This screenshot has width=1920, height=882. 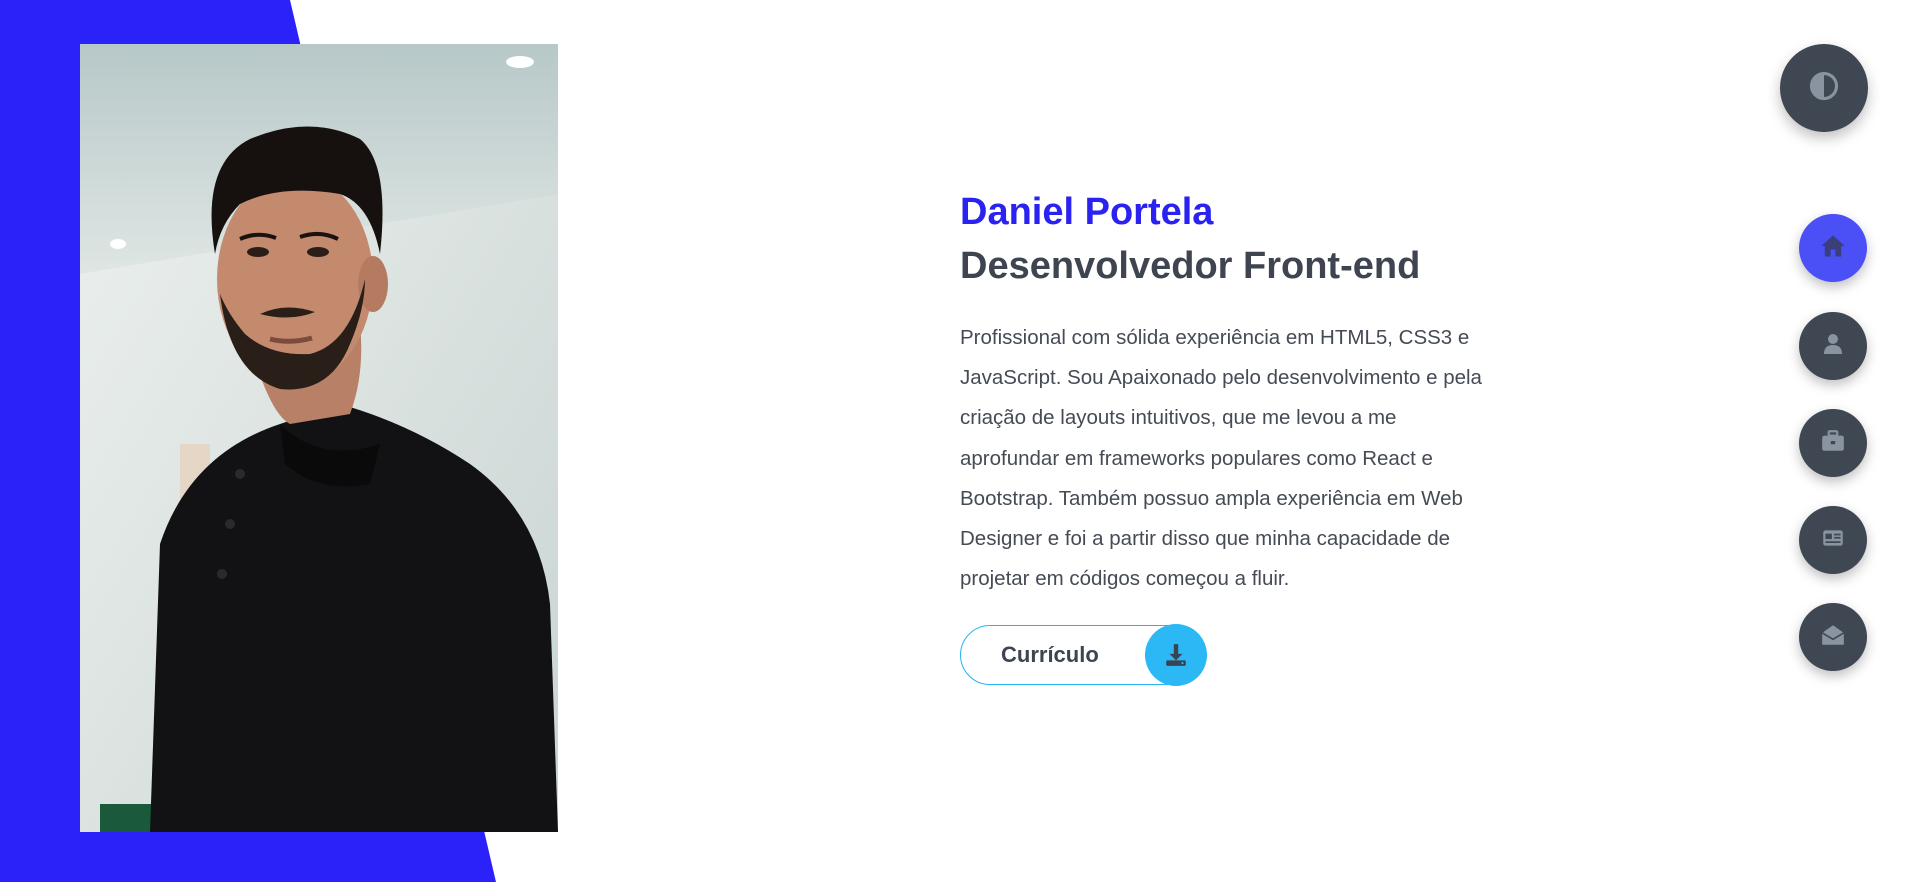 What do you see at coordinates (1087, 212) in the screenshot?
I see `hero-name: Daniel Portela` at bounding box center [1087, 212].